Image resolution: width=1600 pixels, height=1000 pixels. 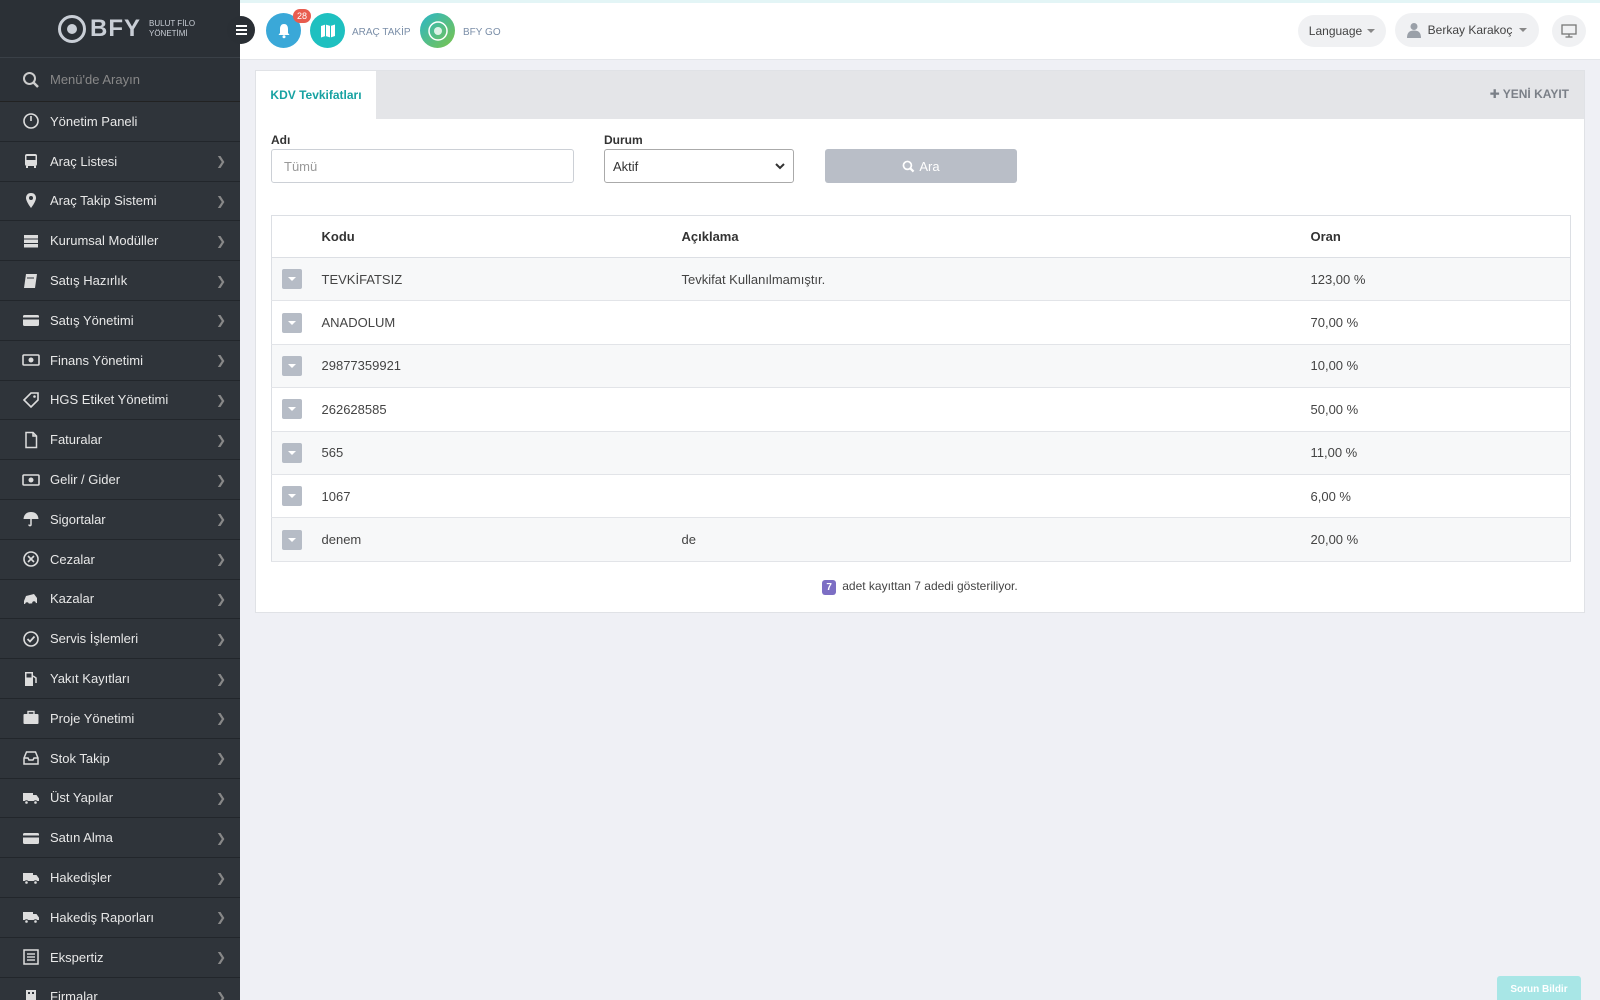 I want to click on sidebar-item-finans-y-netimi: Finans Yönetimi ❯, so click(x=120, y=360).